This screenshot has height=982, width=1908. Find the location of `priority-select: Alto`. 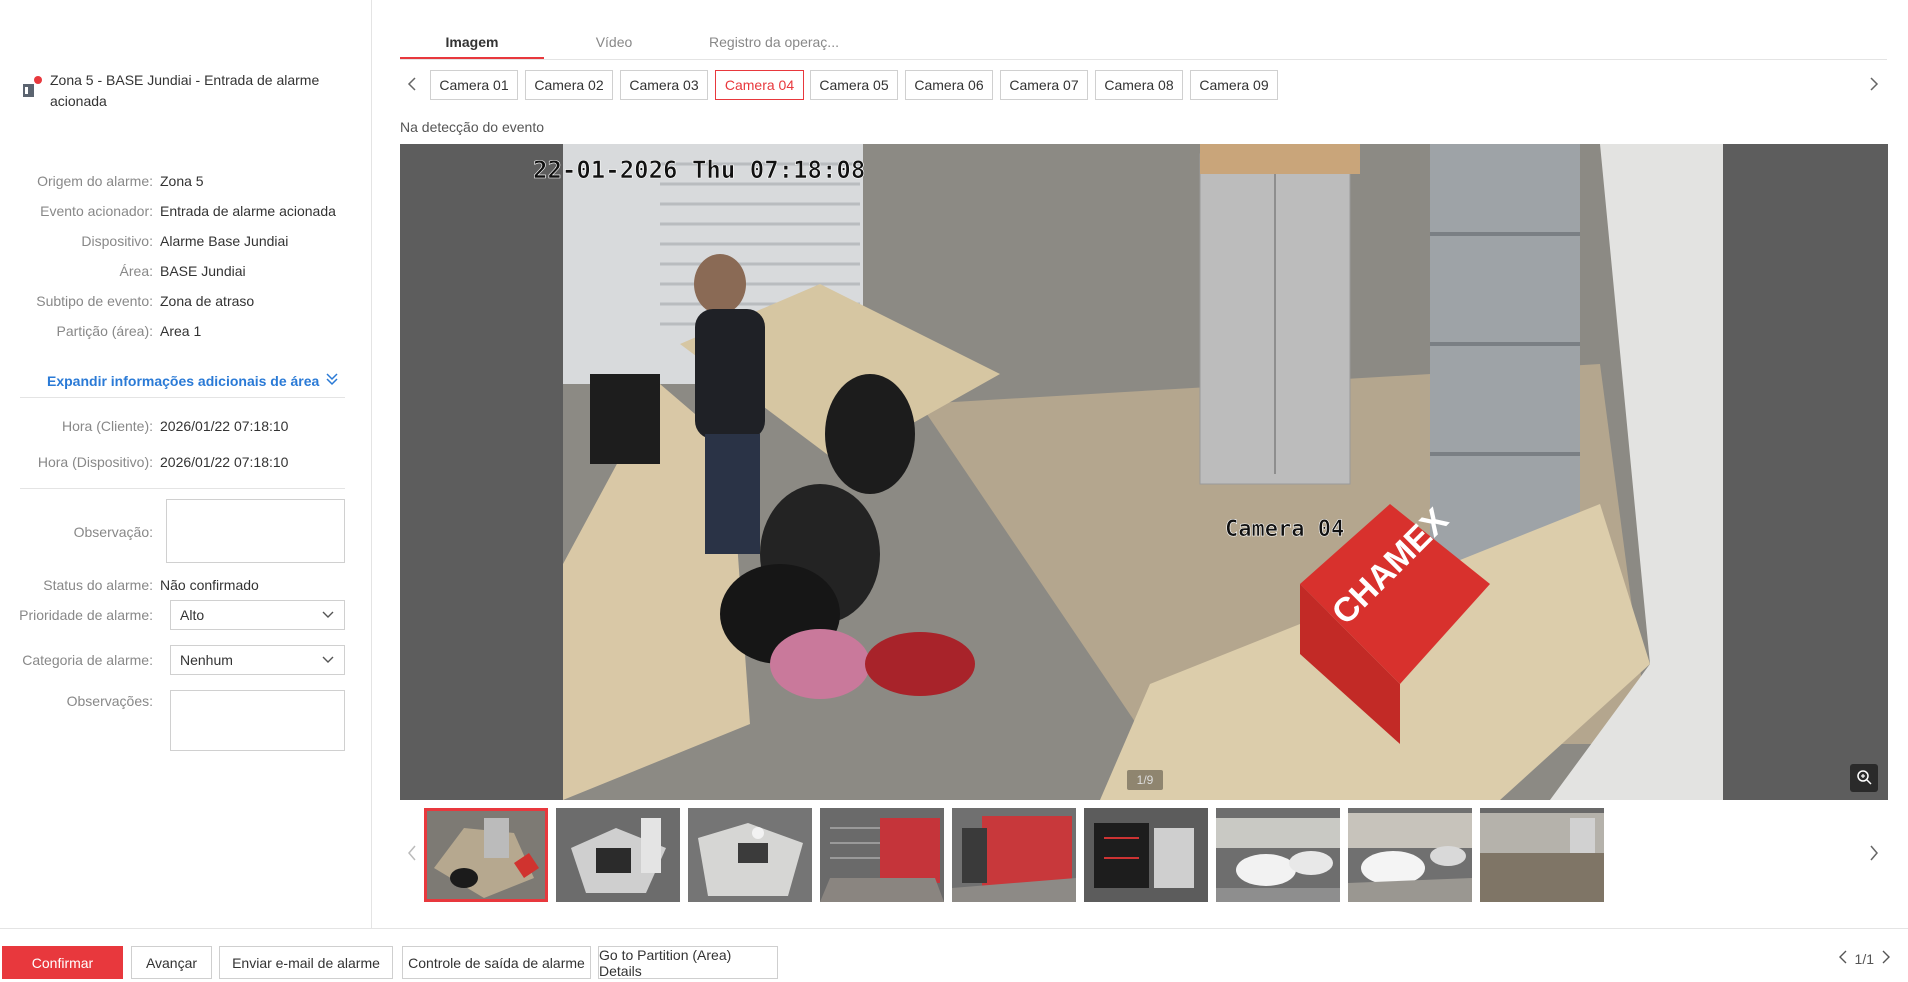

priority-select: Alto is located at coordinates (257, 615).